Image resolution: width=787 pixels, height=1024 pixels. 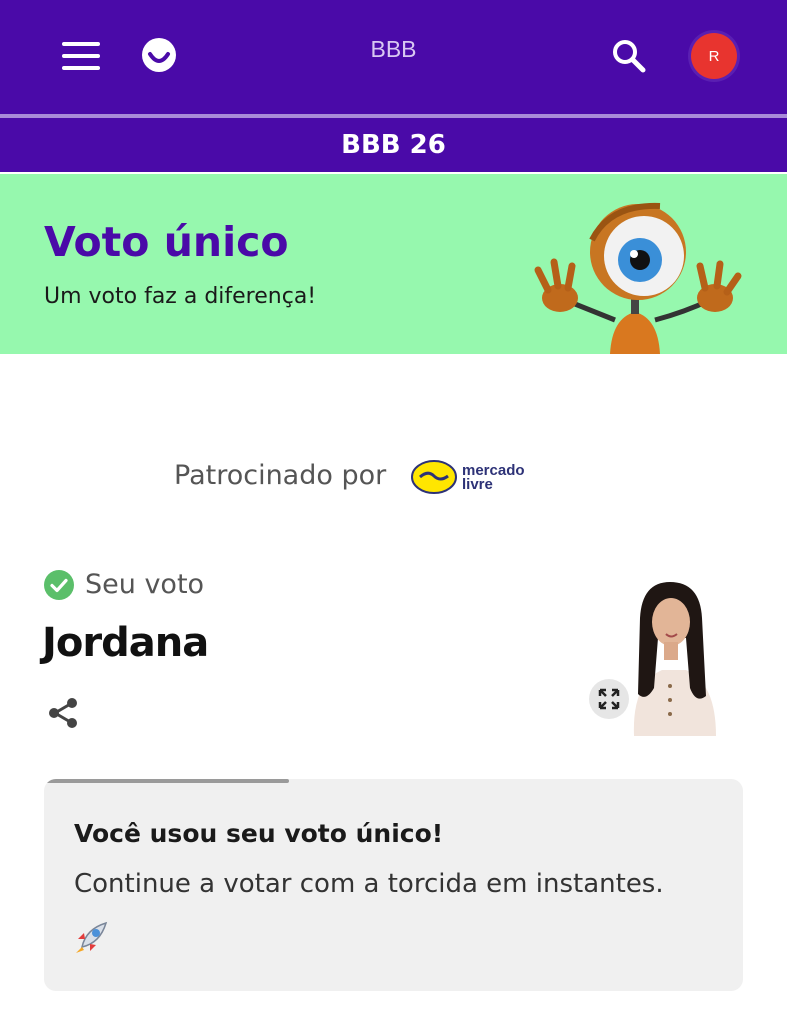 I want to click on search-icon, so click(x=629, y=56).